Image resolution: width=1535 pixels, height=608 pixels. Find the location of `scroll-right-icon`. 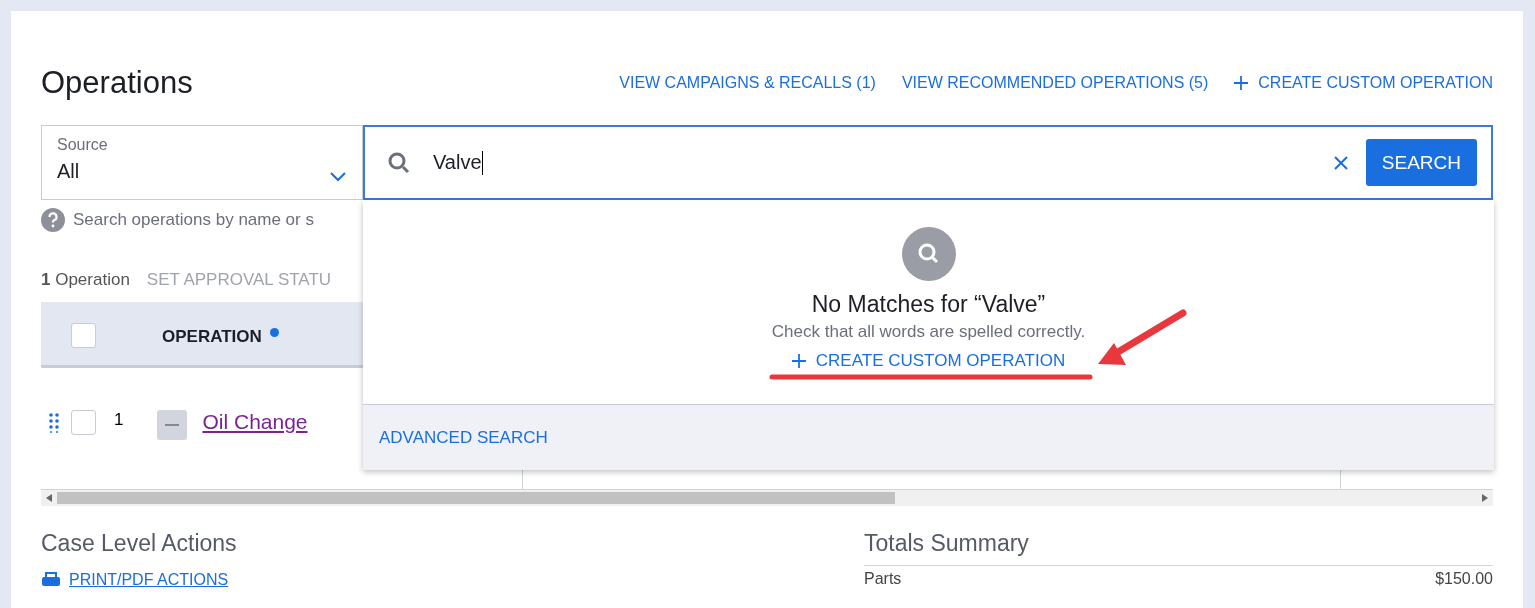

scroll-right-icon is located at coordinates (1485, 498).